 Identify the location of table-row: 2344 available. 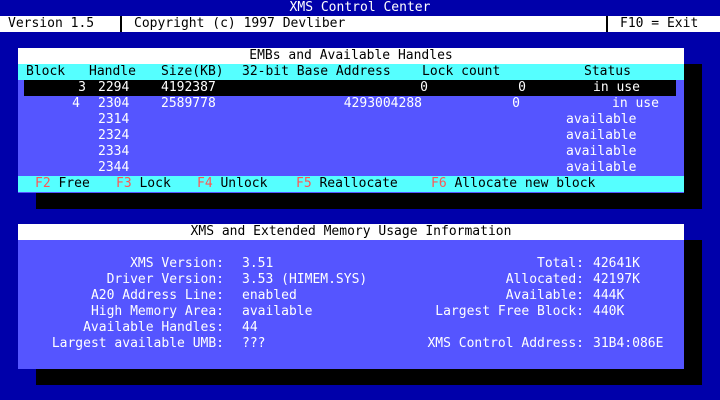
(351, 168).